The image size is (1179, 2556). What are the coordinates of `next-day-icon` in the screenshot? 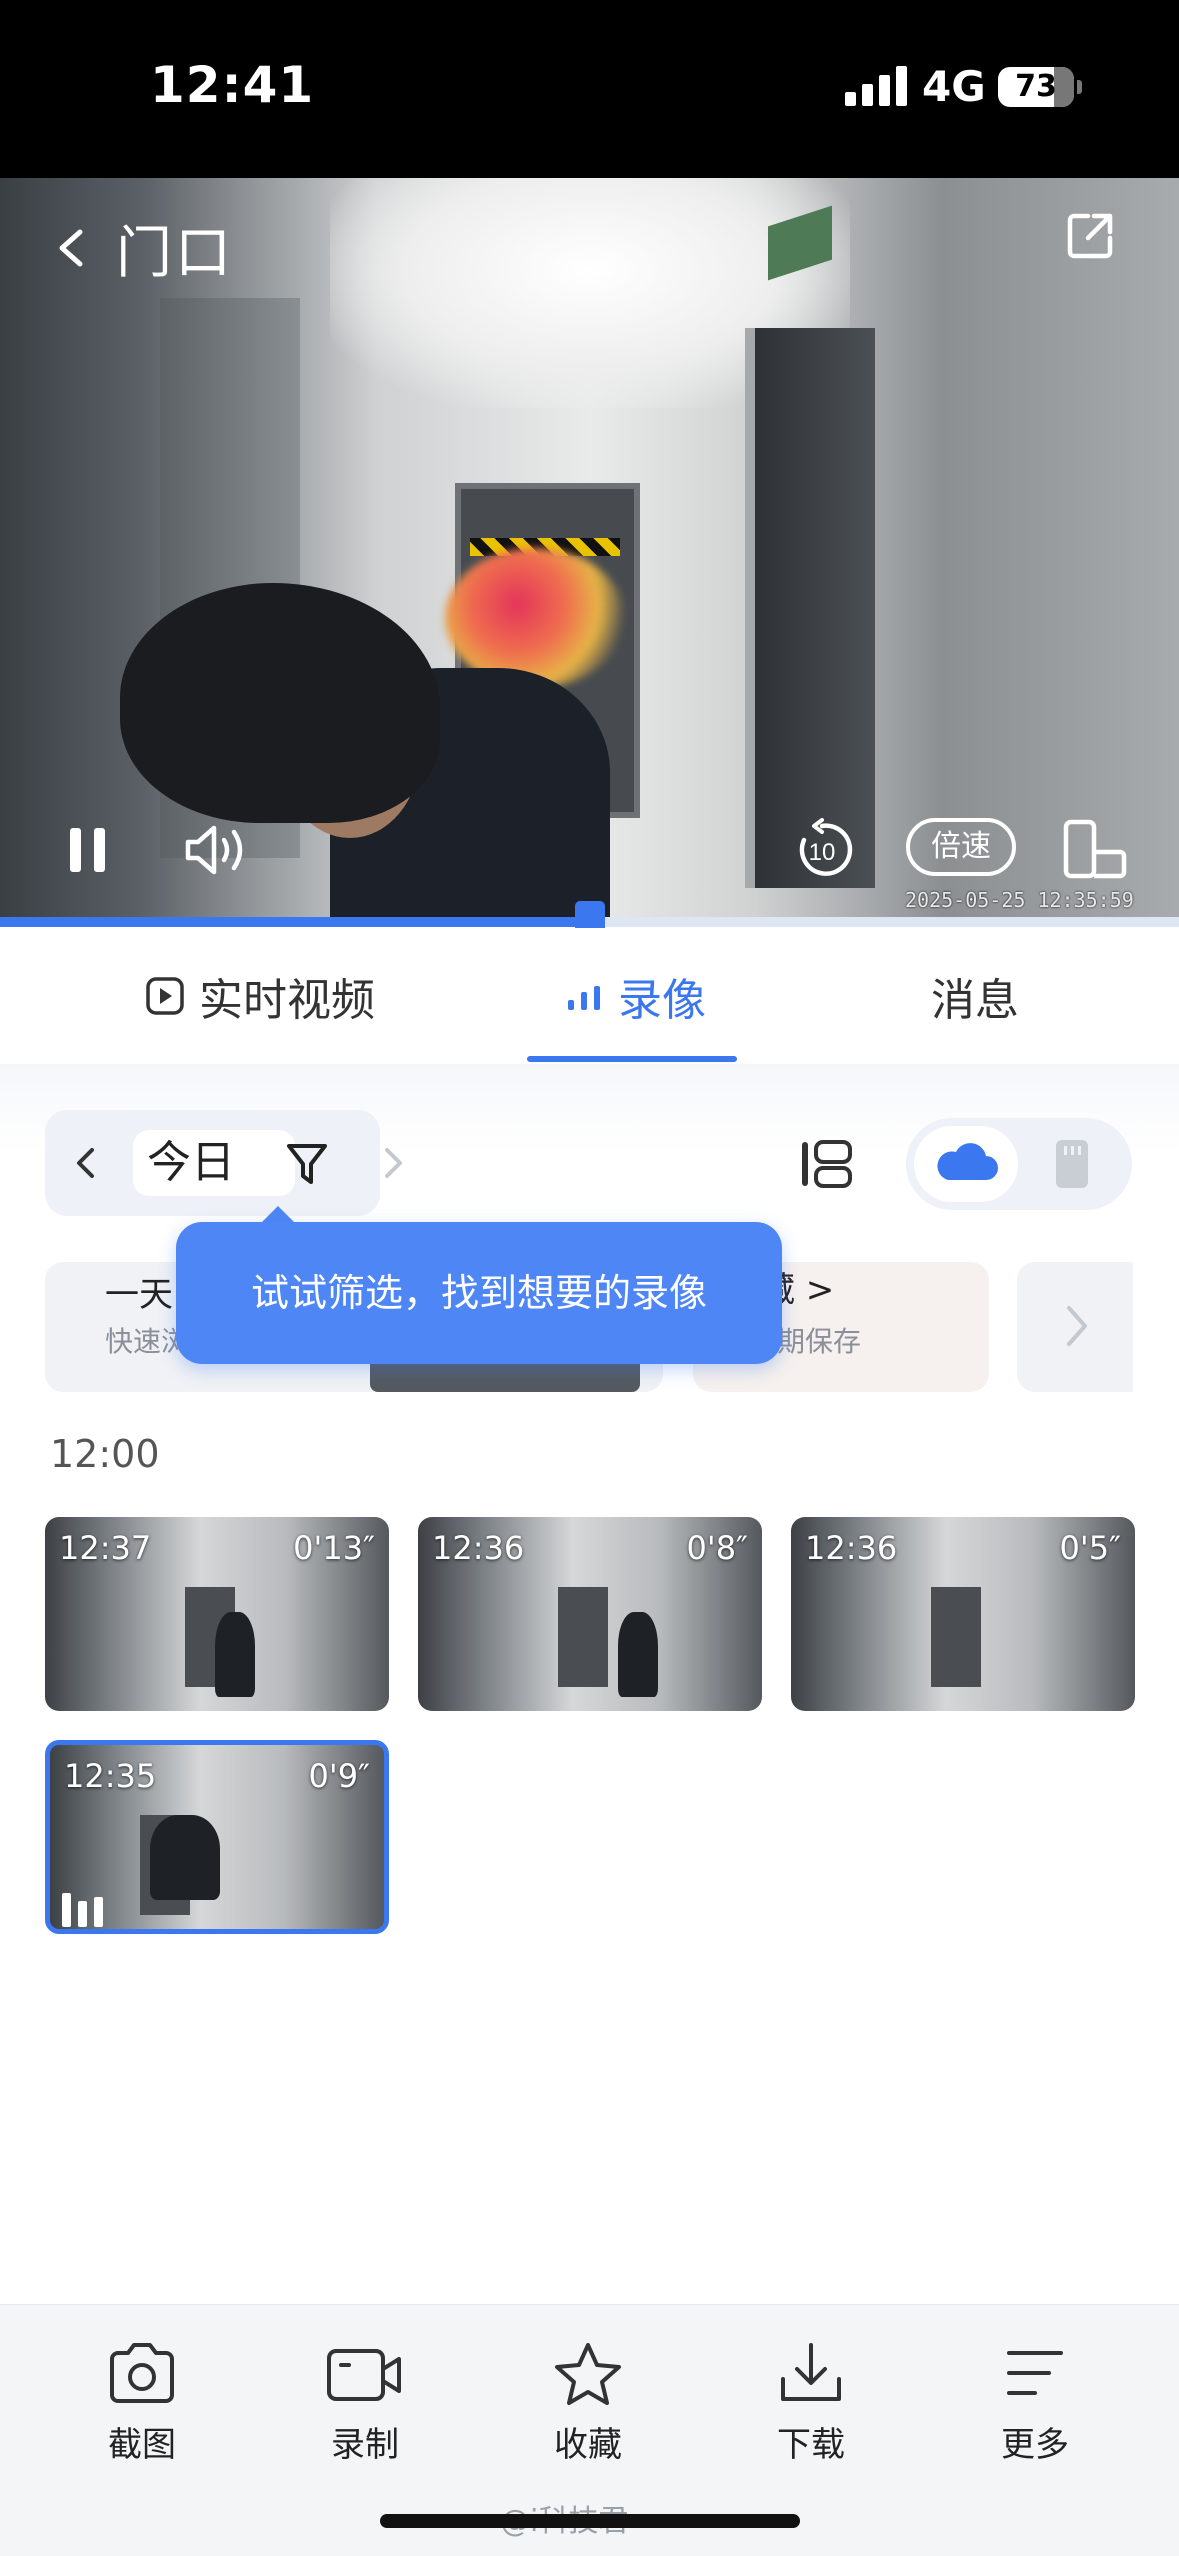 It's located at (393, 1163).